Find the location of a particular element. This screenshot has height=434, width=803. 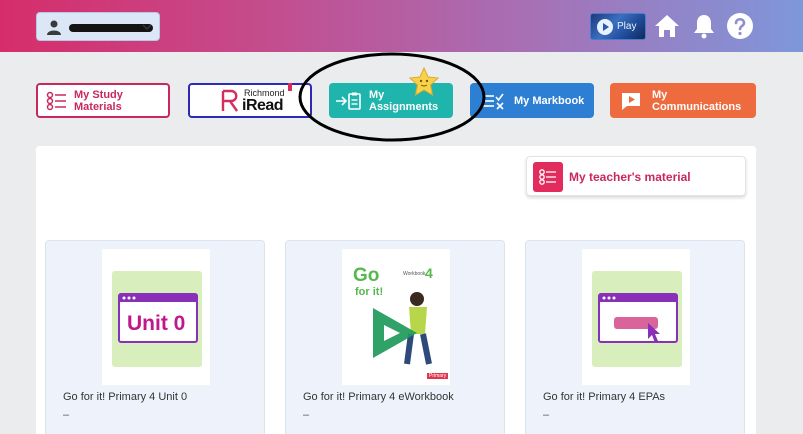

card-title: Go for it! Primary 4 EPAs is located at coordinates (604, 397).